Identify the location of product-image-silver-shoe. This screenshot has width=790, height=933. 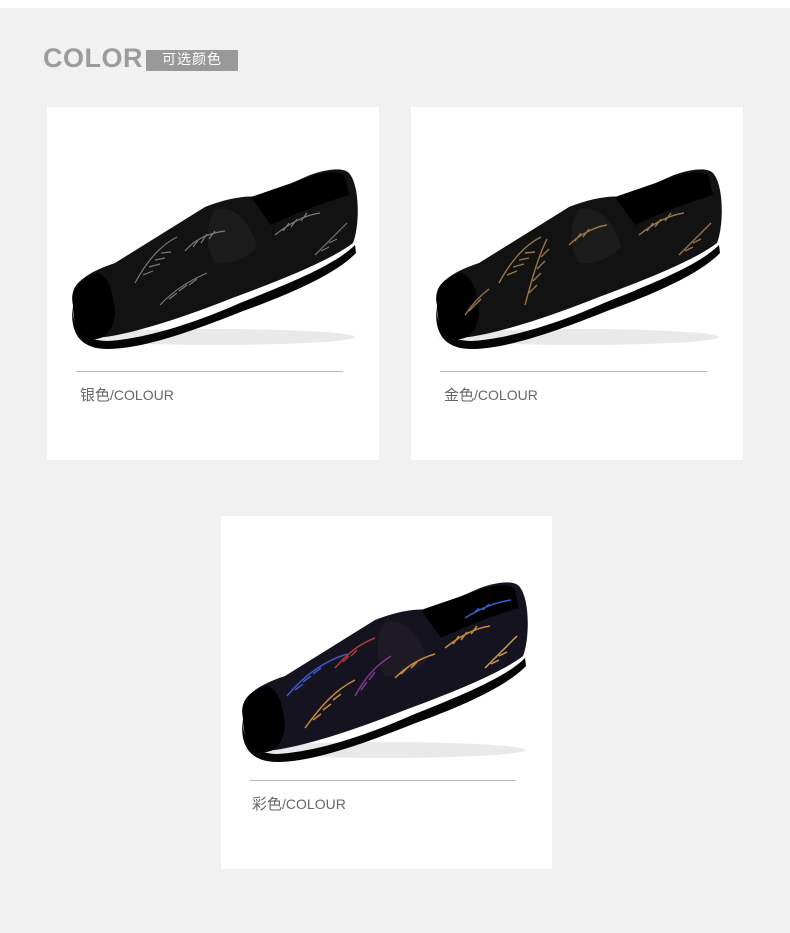
(215, 259).